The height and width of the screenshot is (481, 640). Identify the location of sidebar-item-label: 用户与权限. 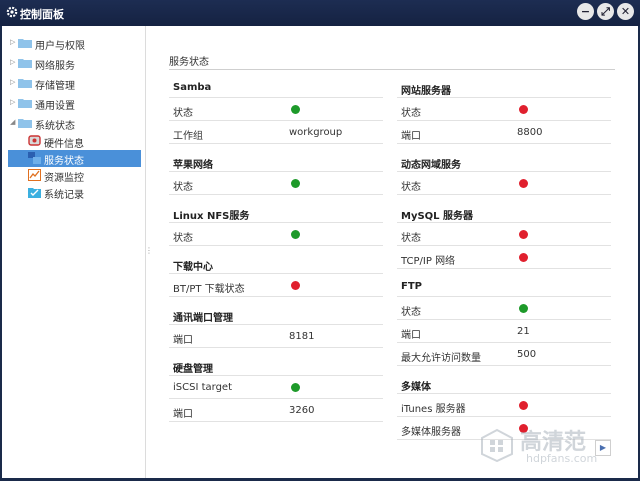
(60, 46).